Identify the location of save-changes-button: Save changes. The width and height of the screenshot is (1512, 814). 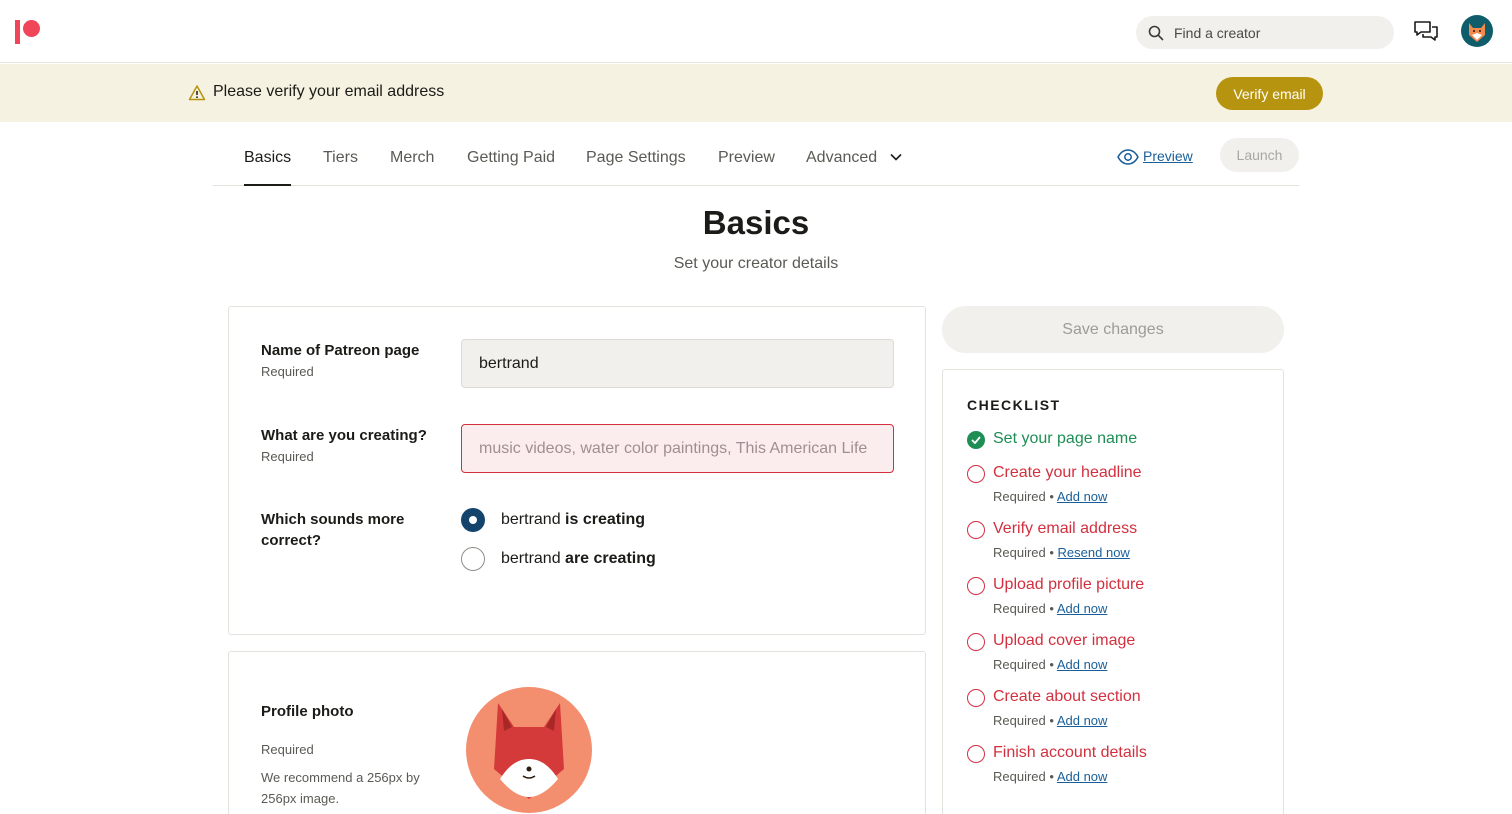
(1113, 329).